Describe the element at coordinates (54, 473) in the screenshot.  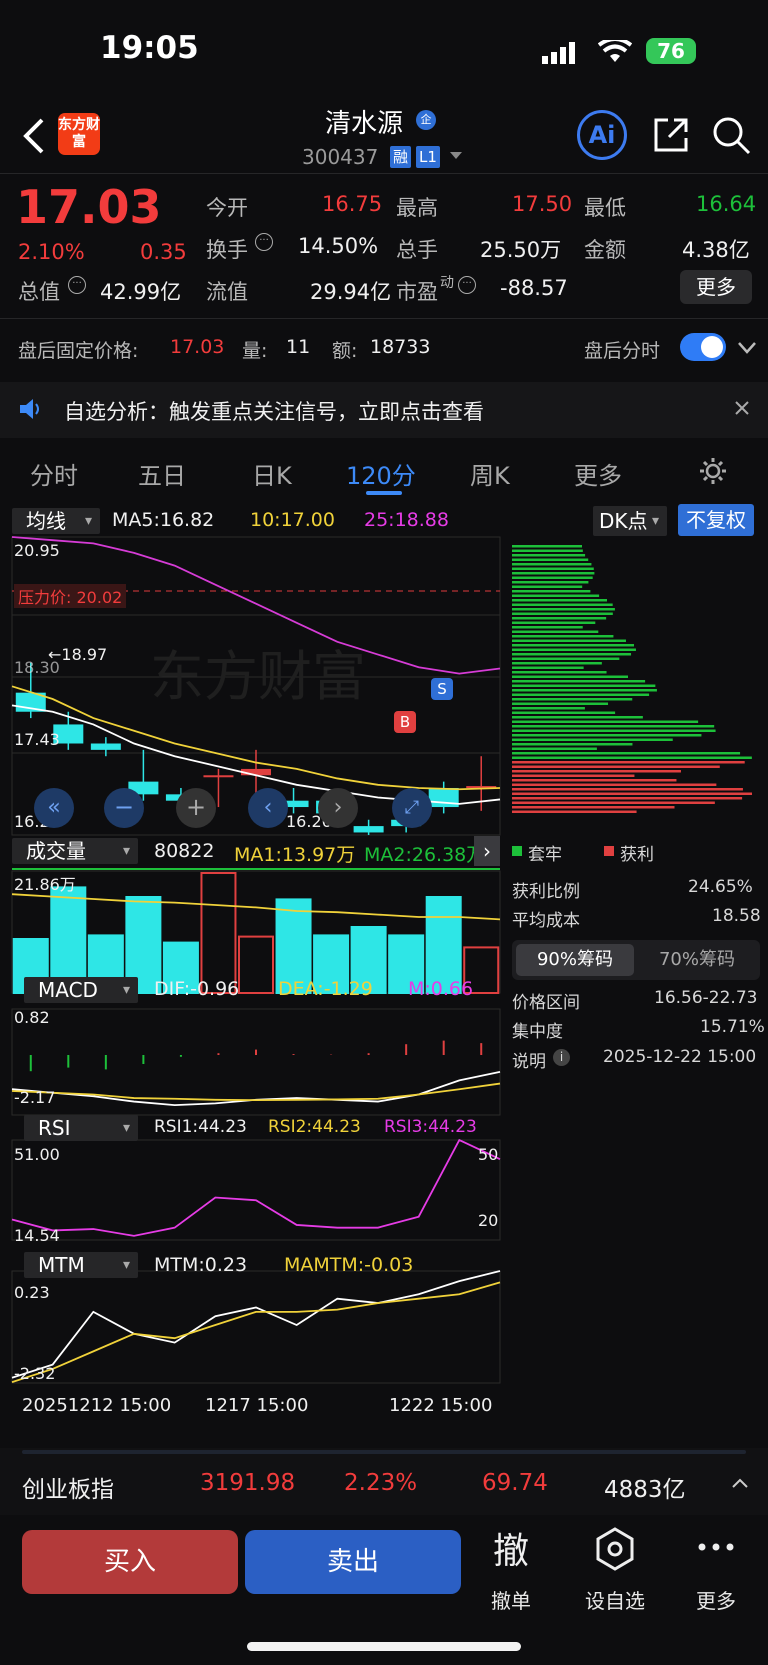
I see `tab-fenshi: 分时` at that location.